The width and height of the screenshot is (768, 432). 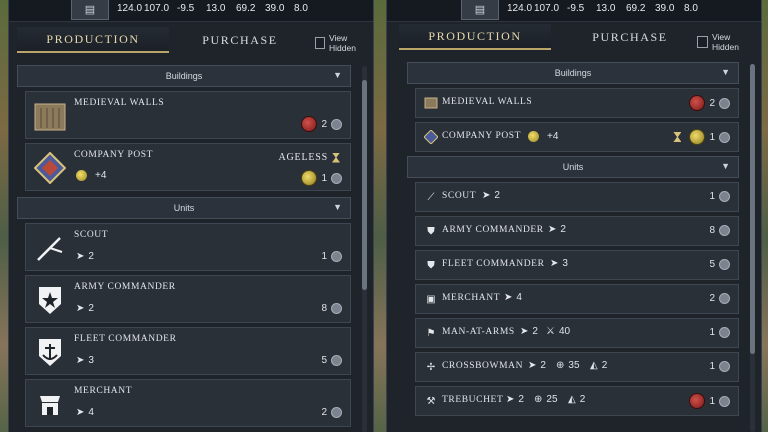 I want to click on scout-icon: ⟋, so click(x=431, y=197).